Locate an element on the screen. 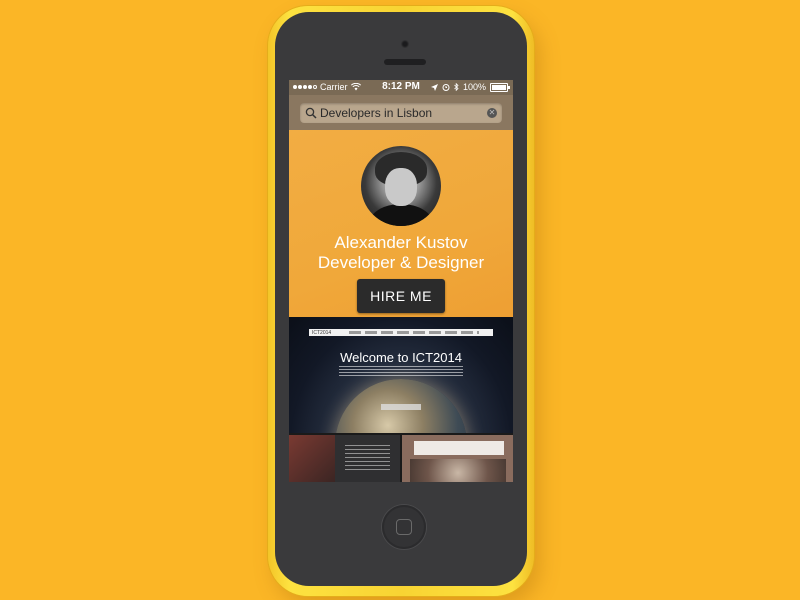 Image resolution: width=800 pixels, height=600 pixels. thumbnail-sponsor is located at coordinates (401, 407).